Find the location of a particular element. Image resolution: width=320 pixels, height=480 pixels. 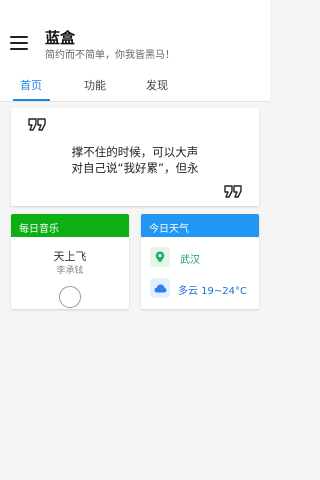

quote-text: 撑不住的时候，可以大声 对自己说“我好累”，但永 is located at coordinates (135, 160).